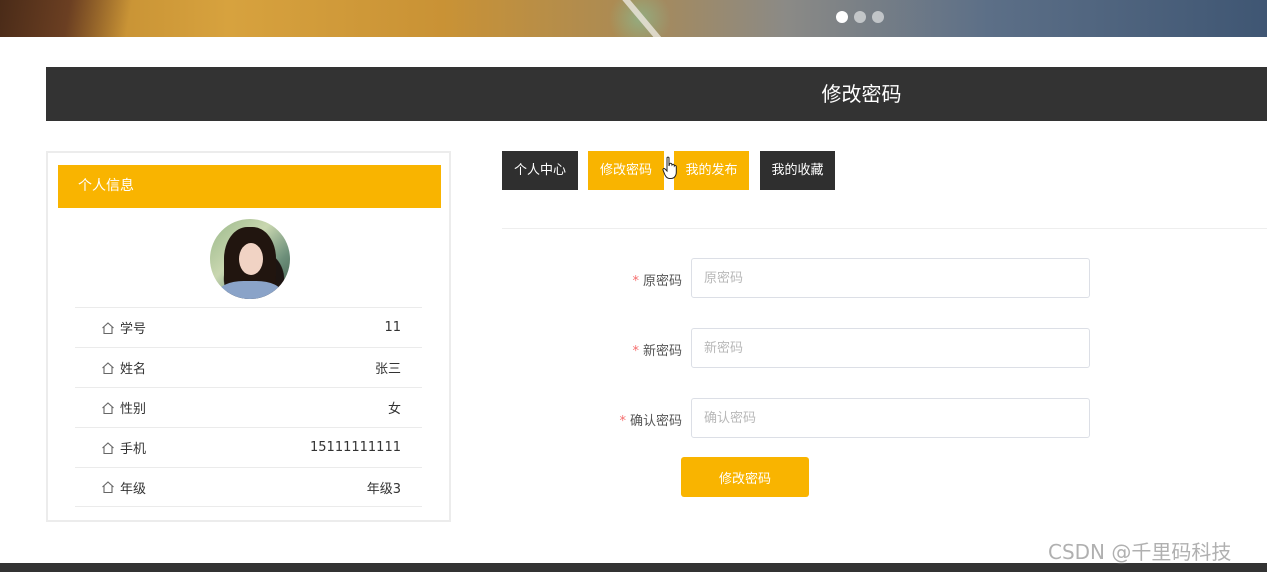  What do you see at coordinates (607, 279) in the screenshot?
I see `old-password-label: * 原密码` at bounding box center [607, 279].